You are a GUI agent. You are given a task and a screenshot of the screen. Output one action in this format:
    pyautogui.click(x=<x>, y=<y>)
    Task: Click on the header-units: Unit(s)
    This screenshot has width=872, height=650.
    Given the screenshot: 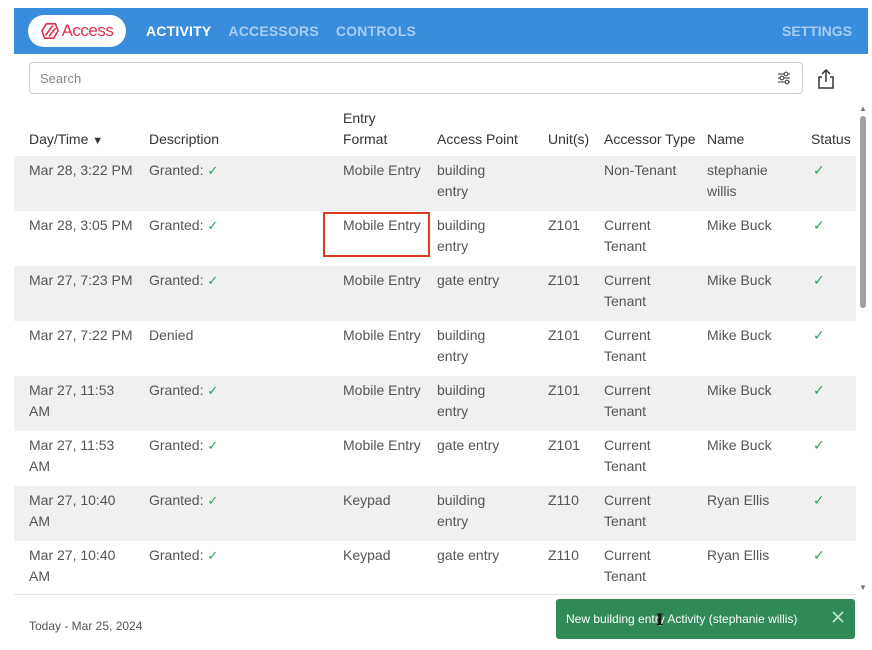 What is the action you would take?
    pyautogui.click(x=569, y=139)
    